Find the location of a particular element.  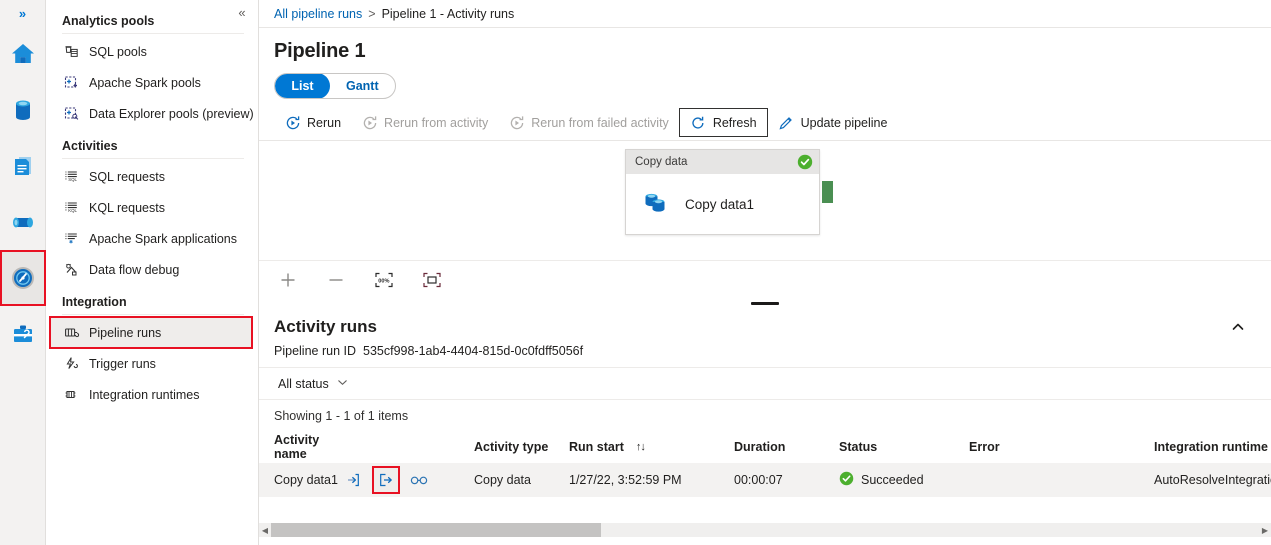

sidebar-item-sql-requests: SQL SQL requests is located at coordinates (152, 176).